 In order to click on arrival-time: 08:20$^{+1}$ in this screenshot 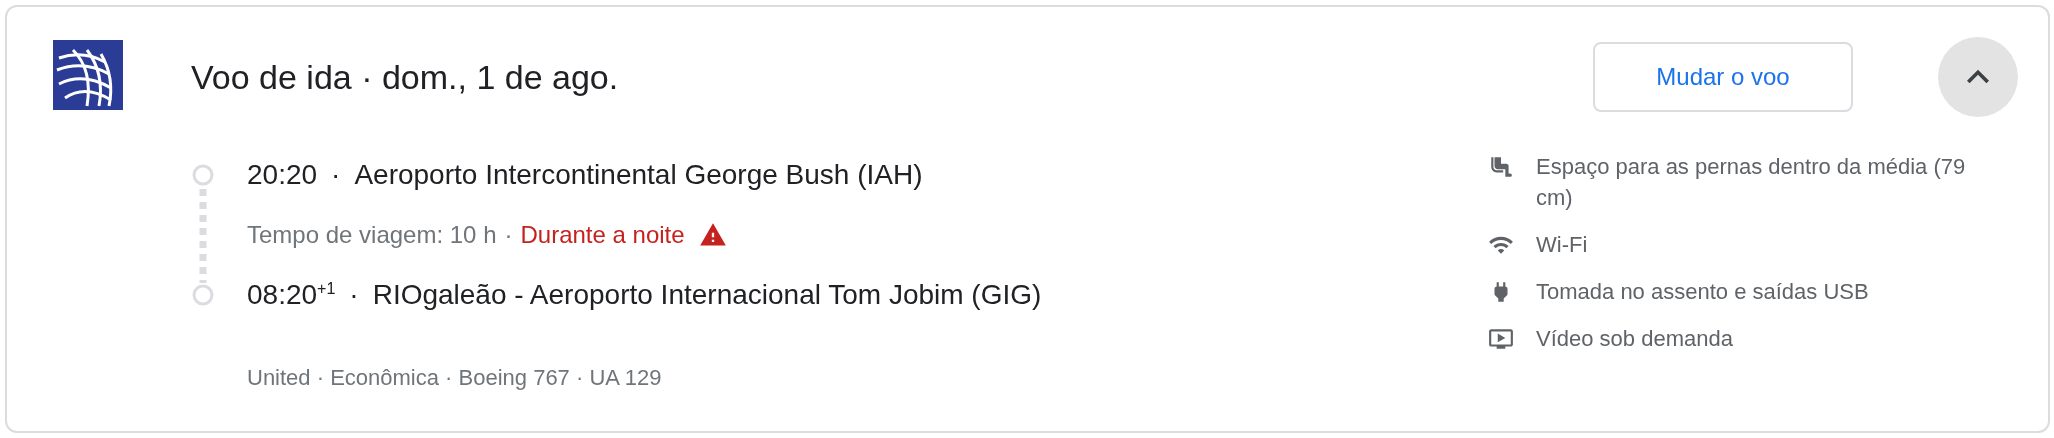, I will do `click(291, 295)`.